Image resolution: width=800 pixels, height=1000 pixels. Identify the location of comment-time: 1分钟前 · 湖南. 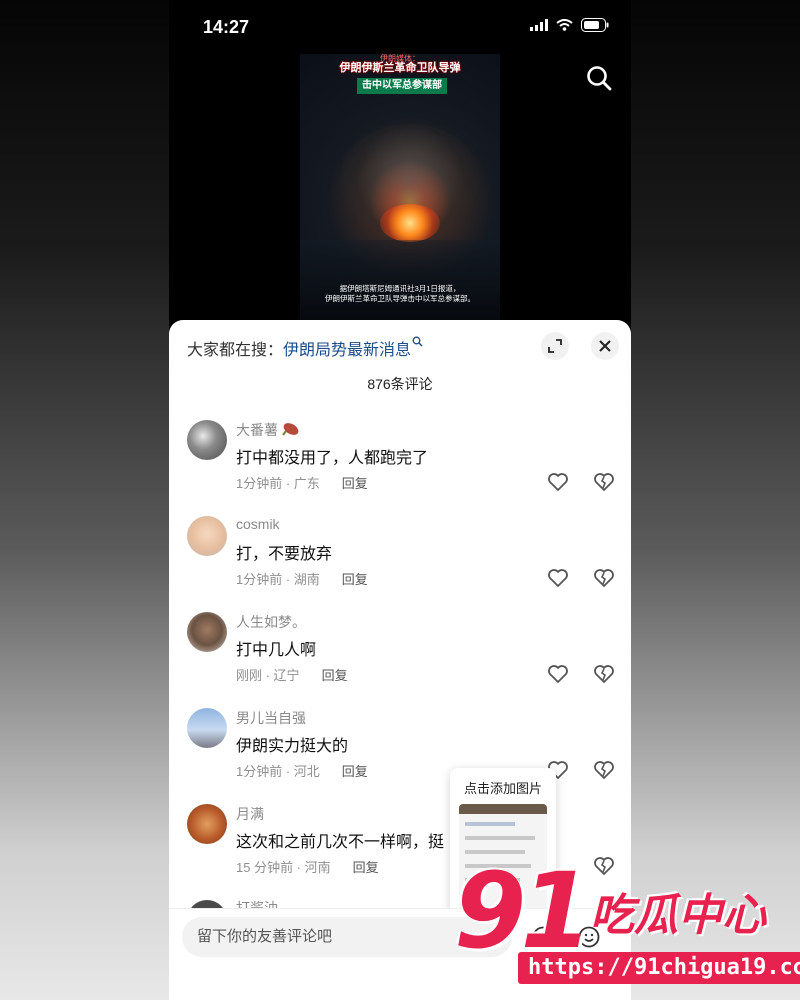
(278, 579).